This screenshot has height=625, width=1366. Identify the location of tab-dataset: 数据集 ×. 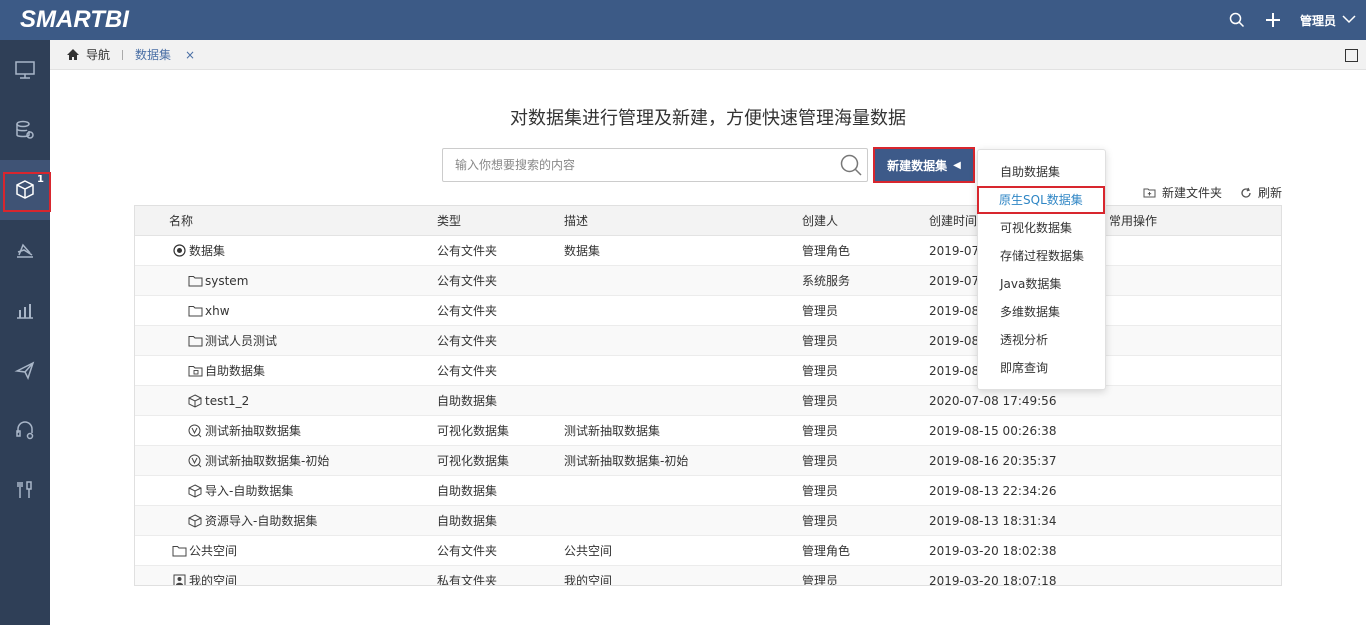
(165, 54).